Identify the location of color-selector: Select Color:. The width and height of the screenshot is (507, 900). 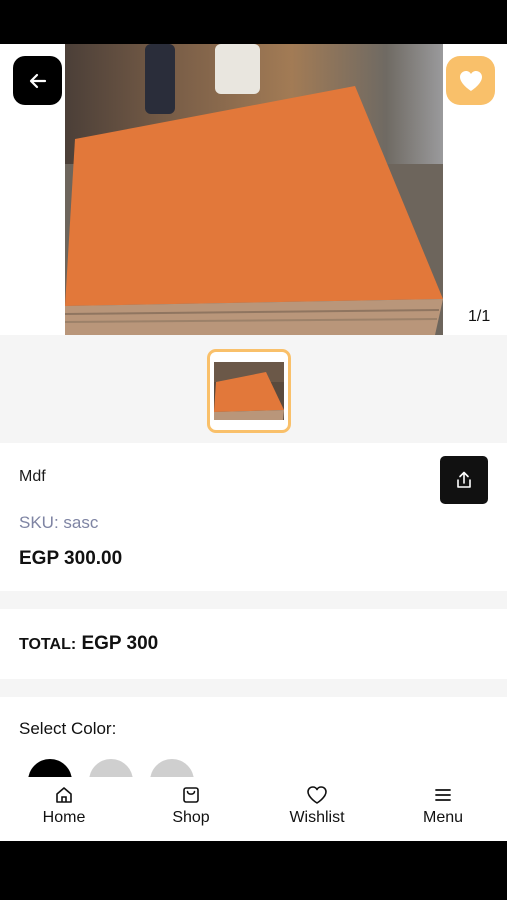
(253, 750).